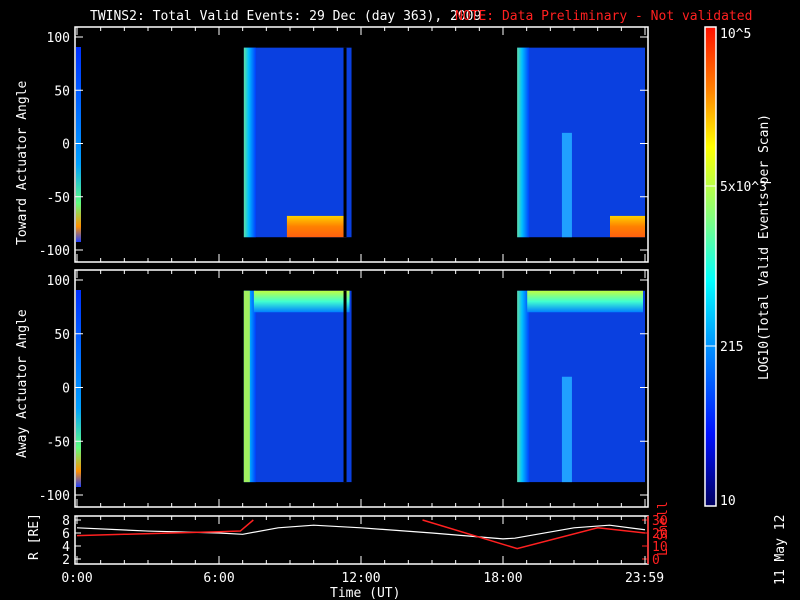  Describe the element at coordinates (361, 532) in the screenshot. I see `r-line` at that location.